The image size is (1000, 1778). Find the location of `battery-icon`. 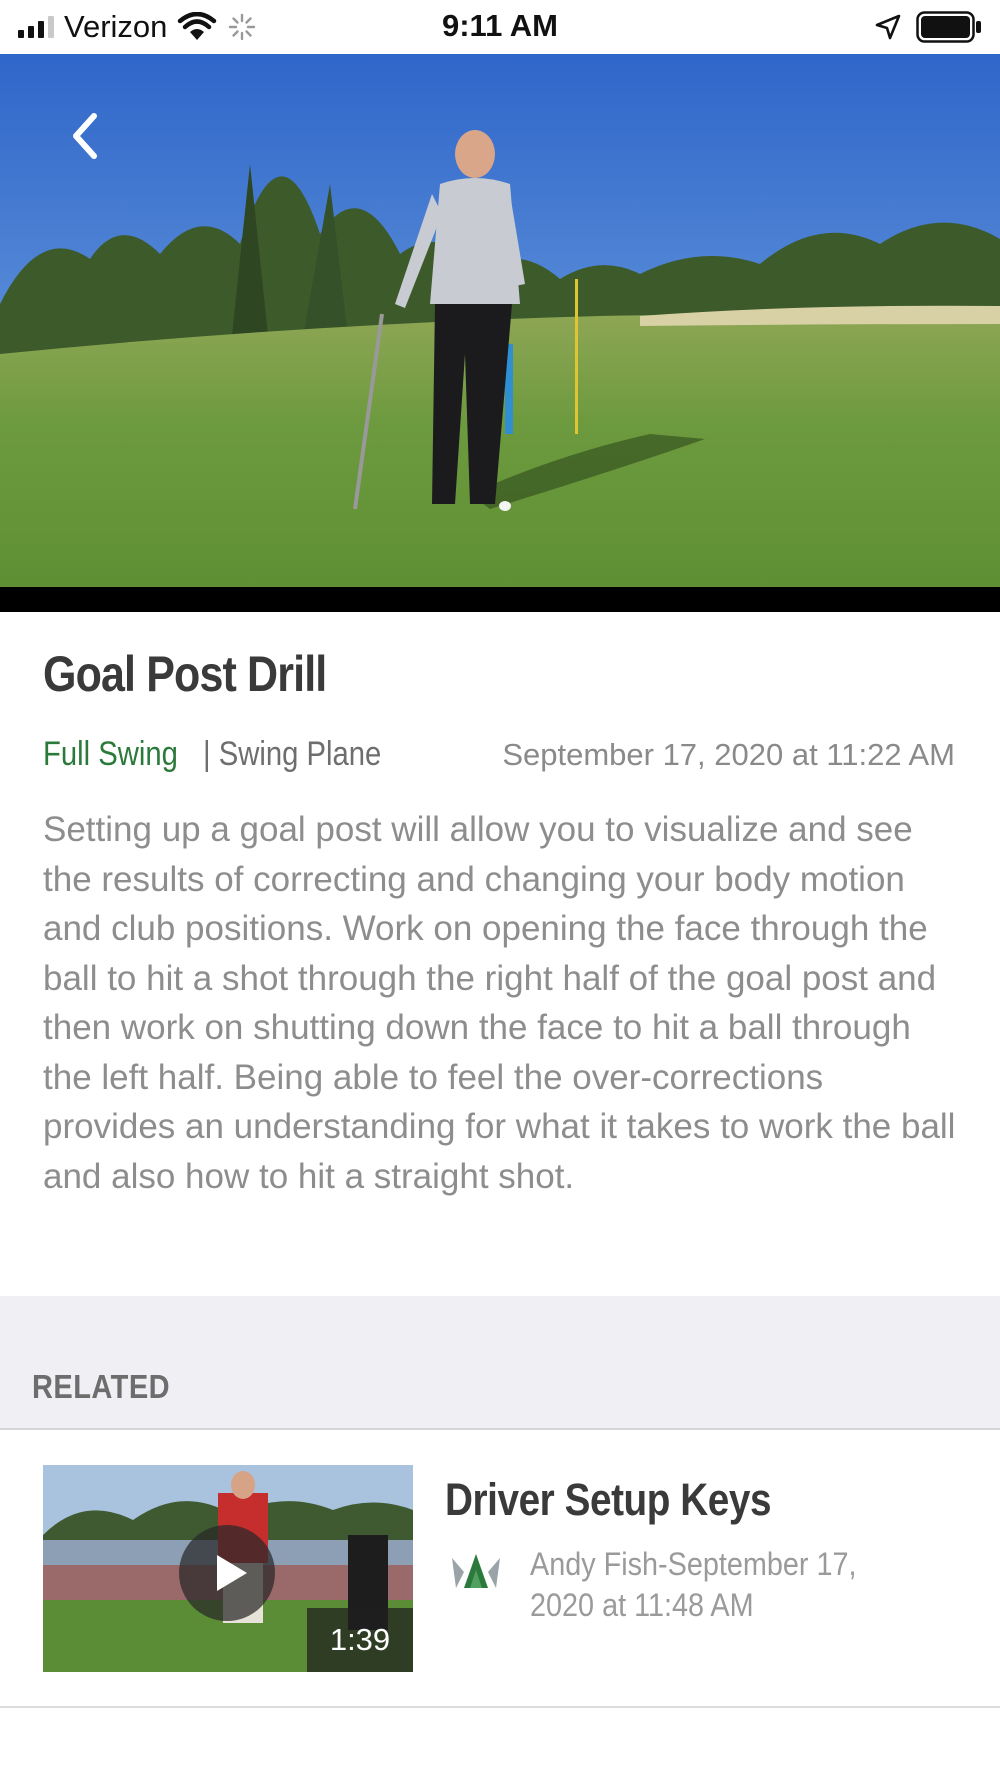

battery-icon is located at coordinates (948, 27).